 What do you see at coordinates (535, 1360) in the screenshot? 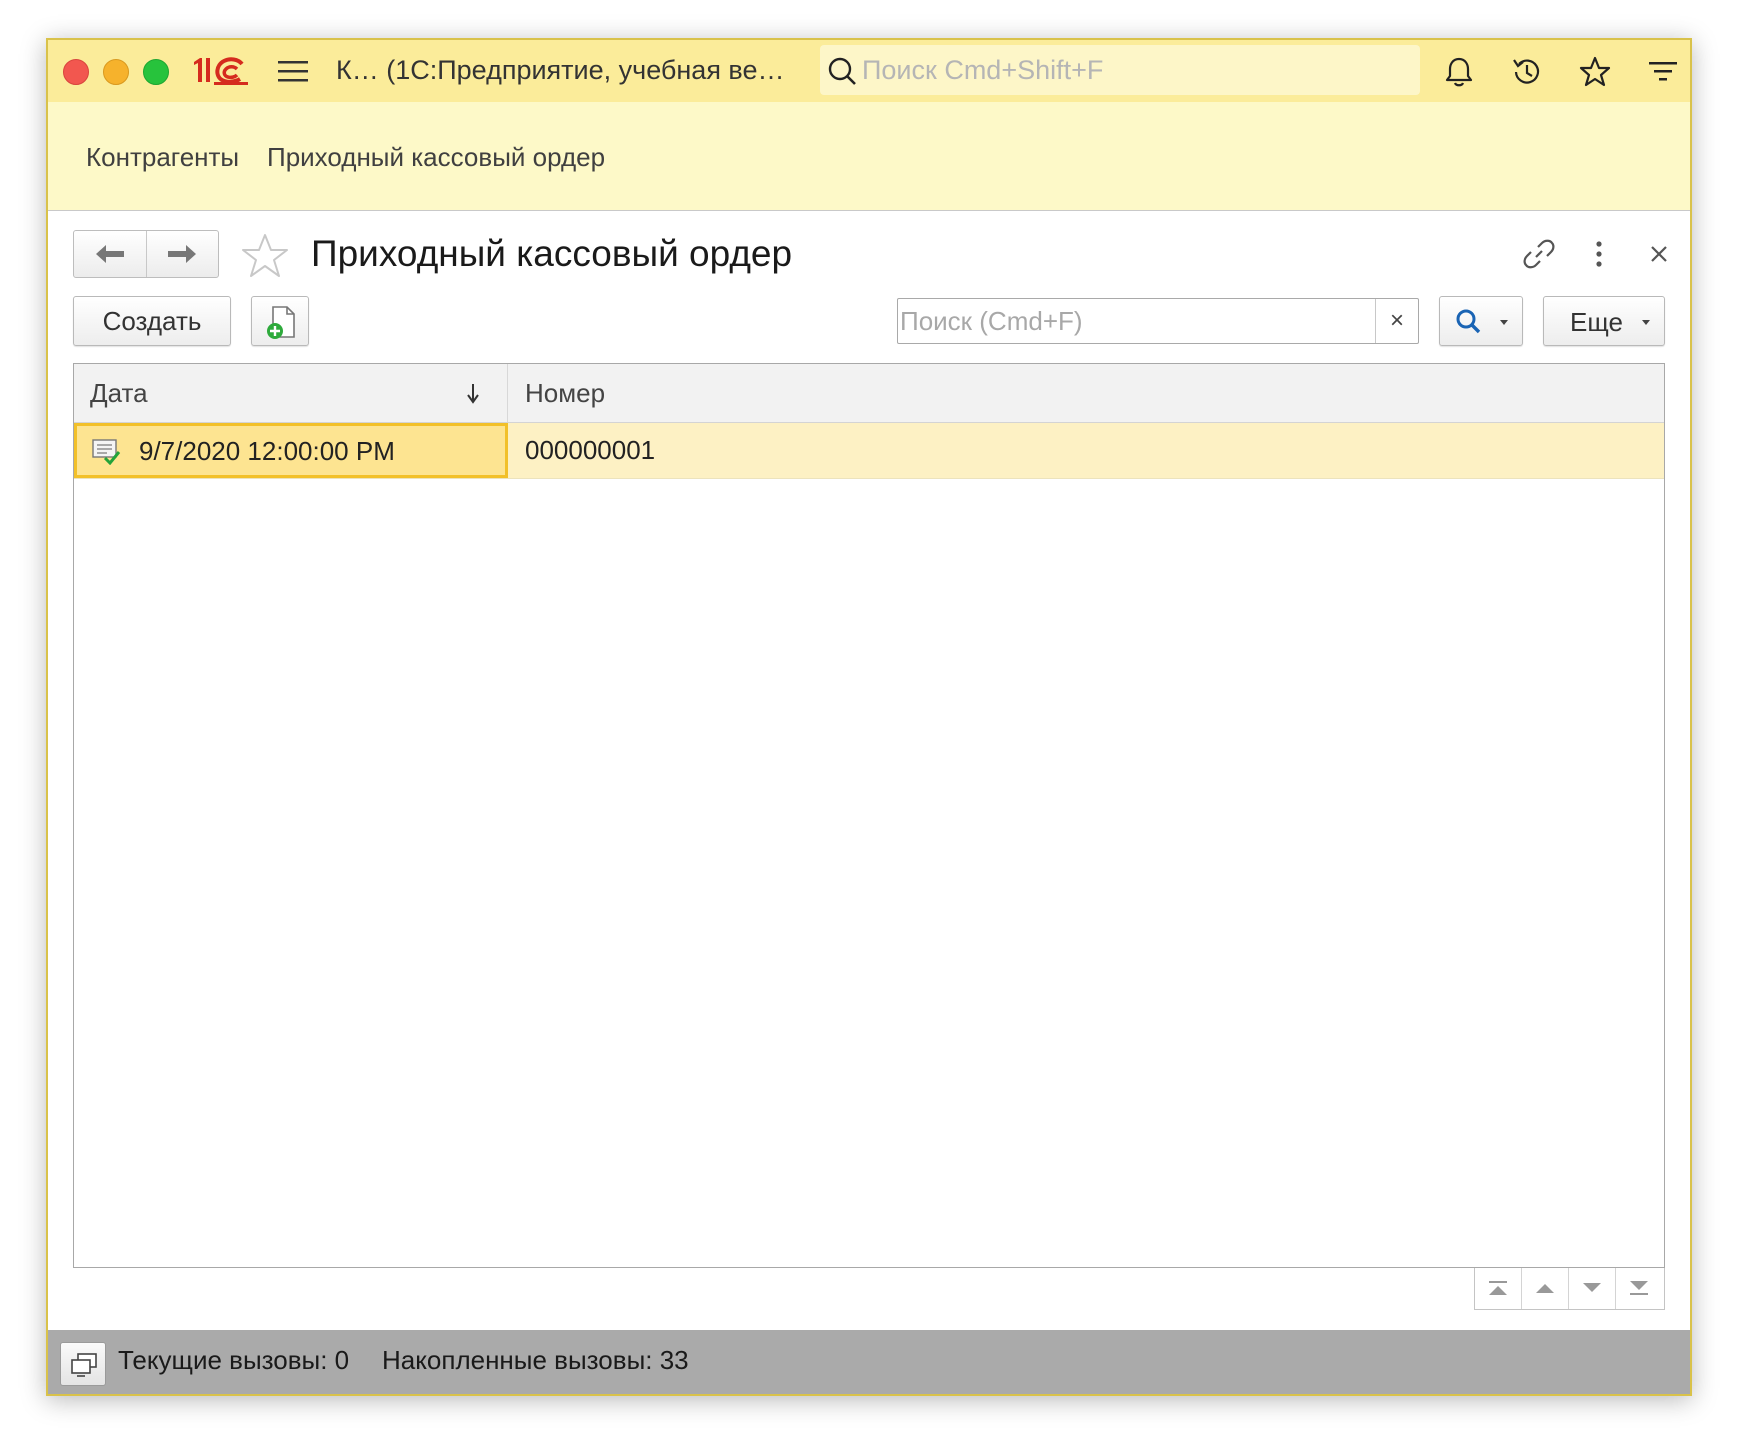
I see `accumulated-calls: Накопленные вызовы: 33` at bounding box center [535, 1360].